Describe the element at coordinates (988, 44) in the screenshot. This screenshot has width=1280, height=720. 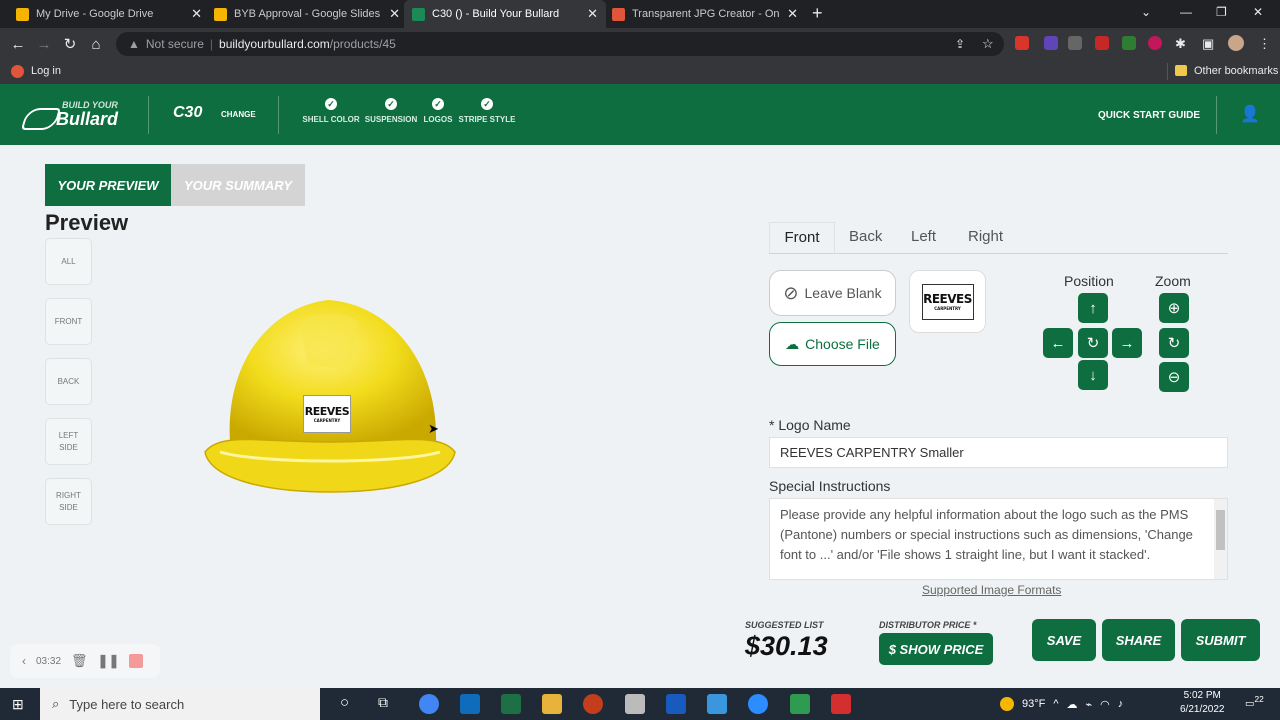
I see `bookmark-star-icon: ☆` at that location.